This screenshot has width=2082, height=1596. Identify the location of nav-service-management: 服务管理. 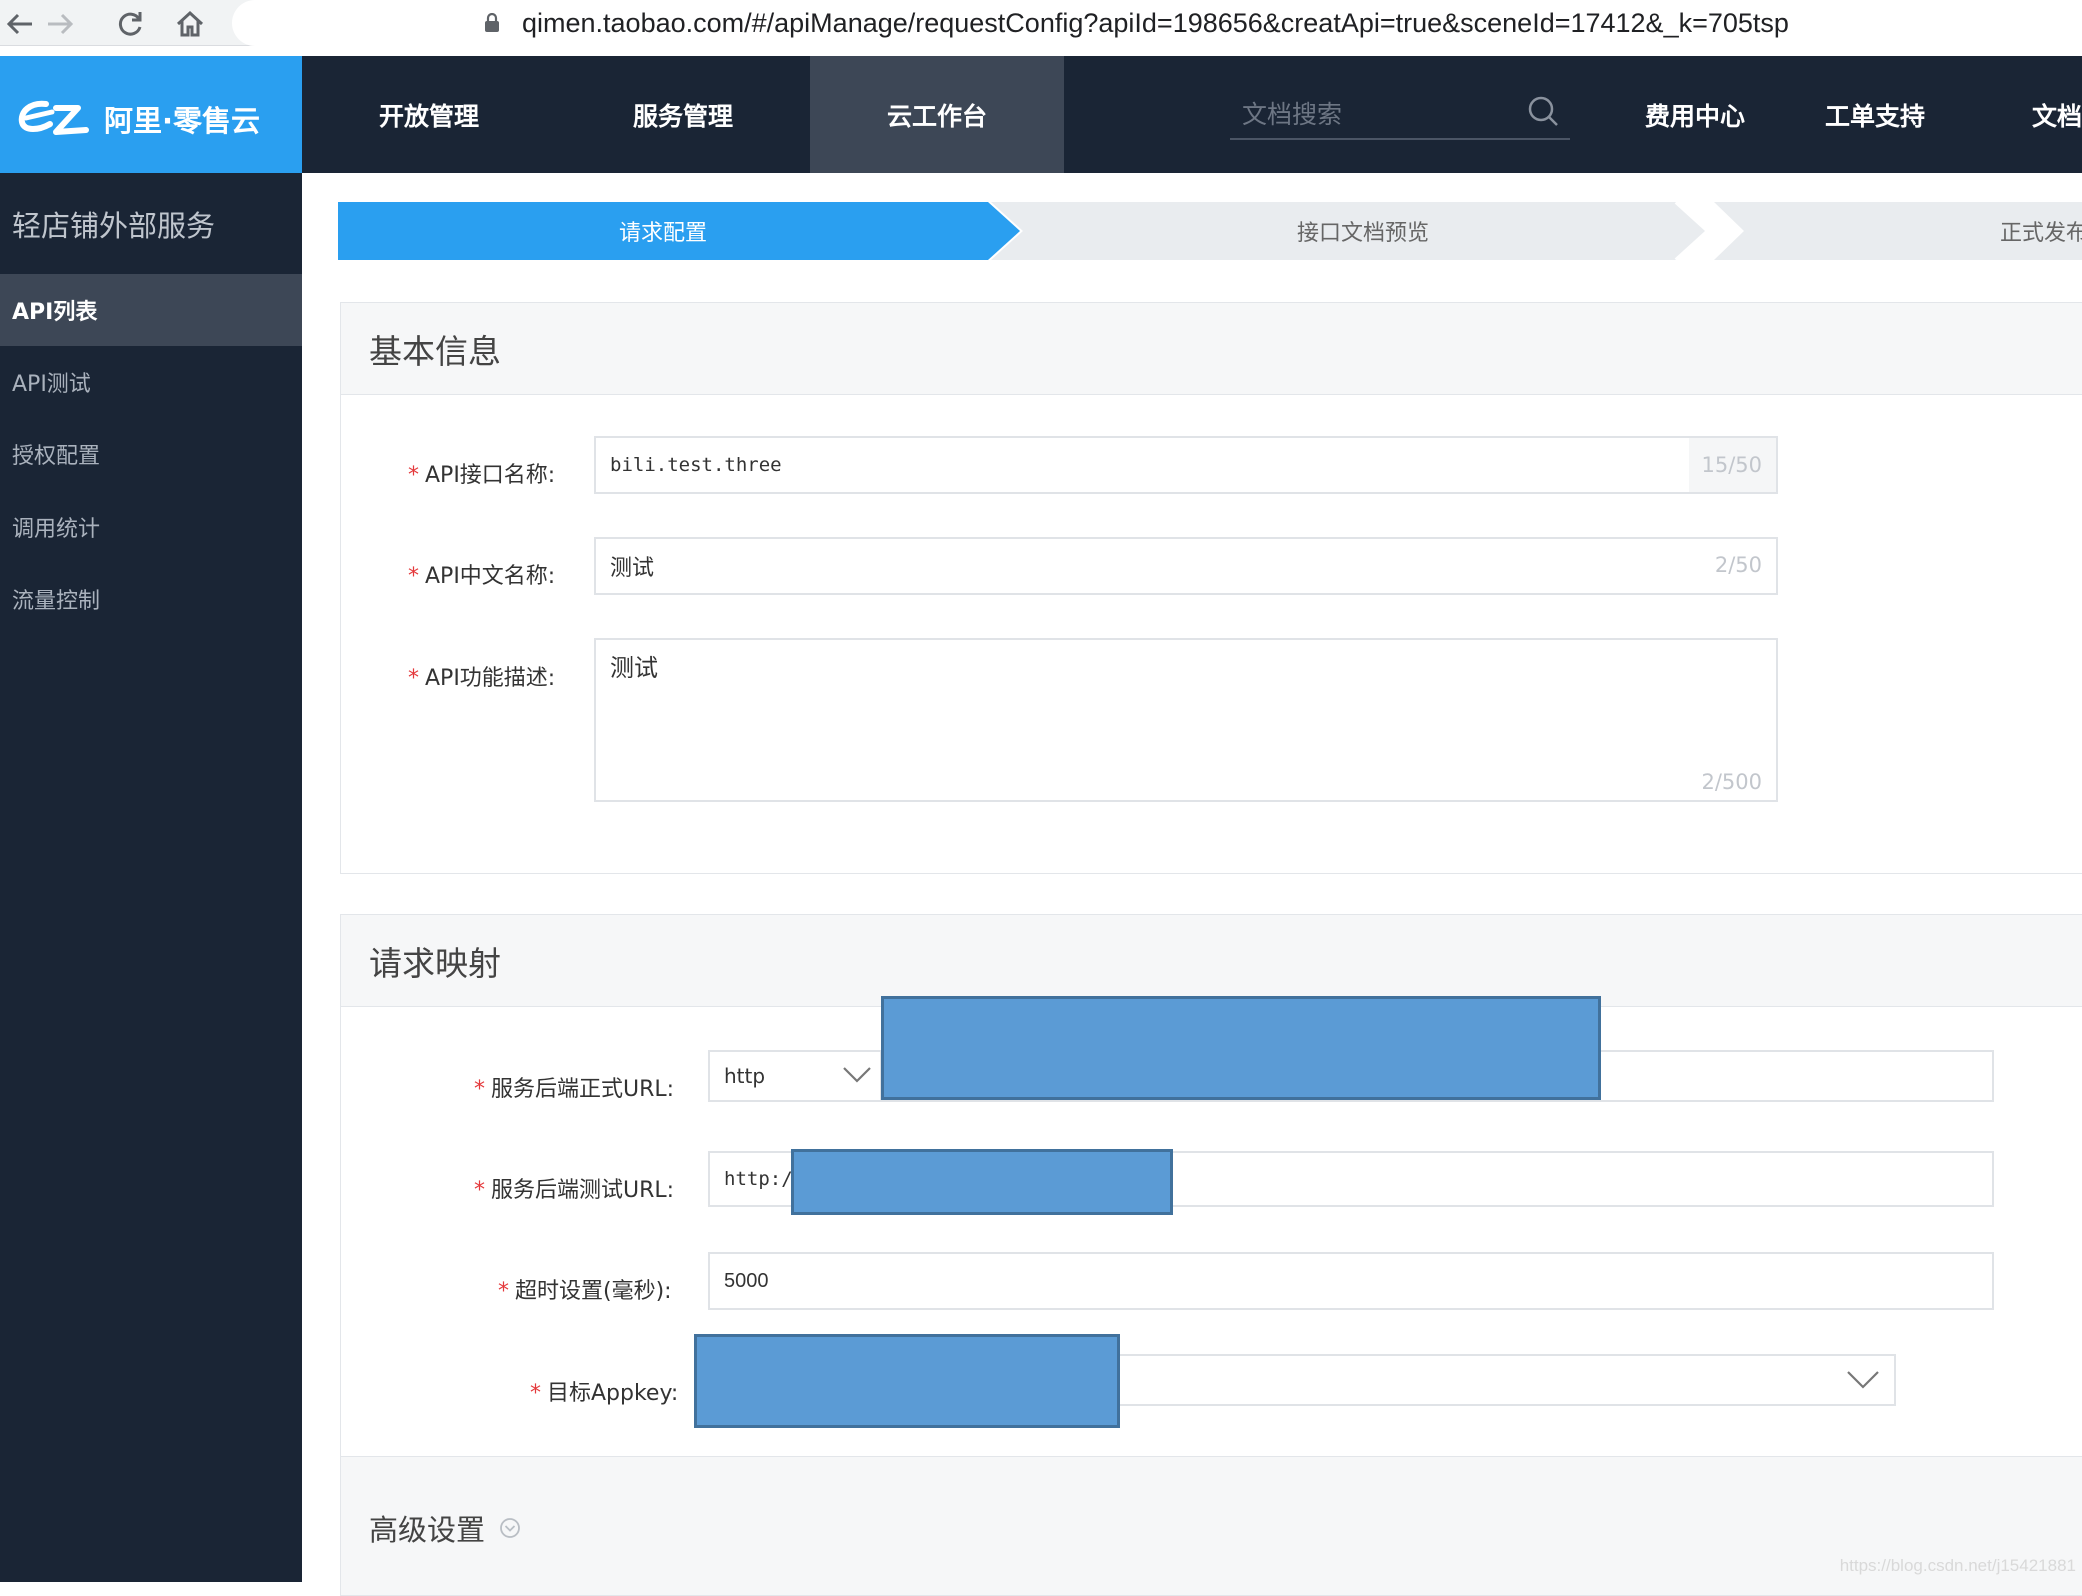
(683, 114).